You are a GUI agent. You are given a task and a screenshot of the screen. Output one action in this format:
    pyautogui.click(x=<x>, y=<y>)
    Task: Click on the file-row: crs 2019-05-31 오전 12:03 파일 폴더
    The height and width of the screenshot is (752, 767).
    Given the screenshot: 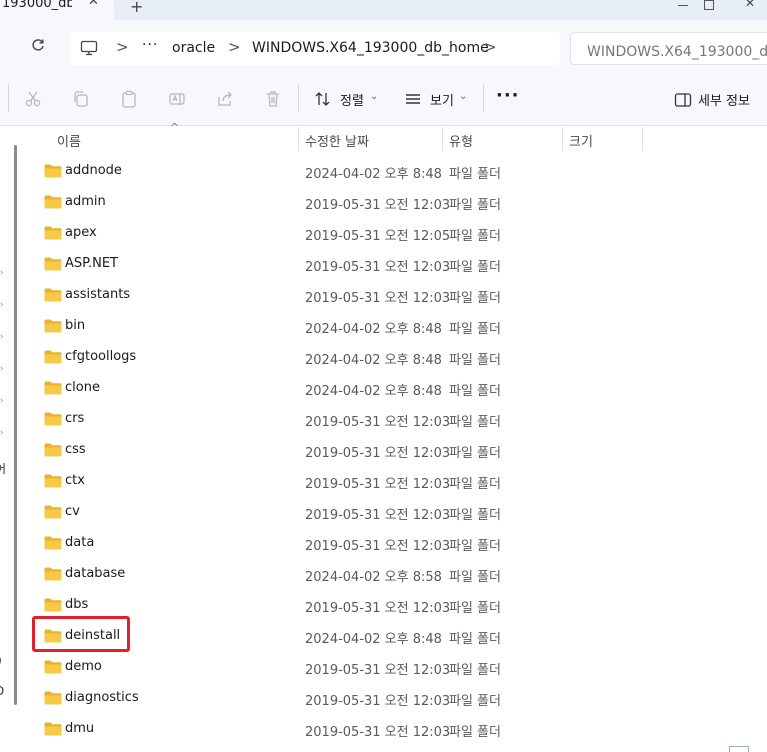 What is the action you would take?
    pyautogui.click(x=394, y=418)
    